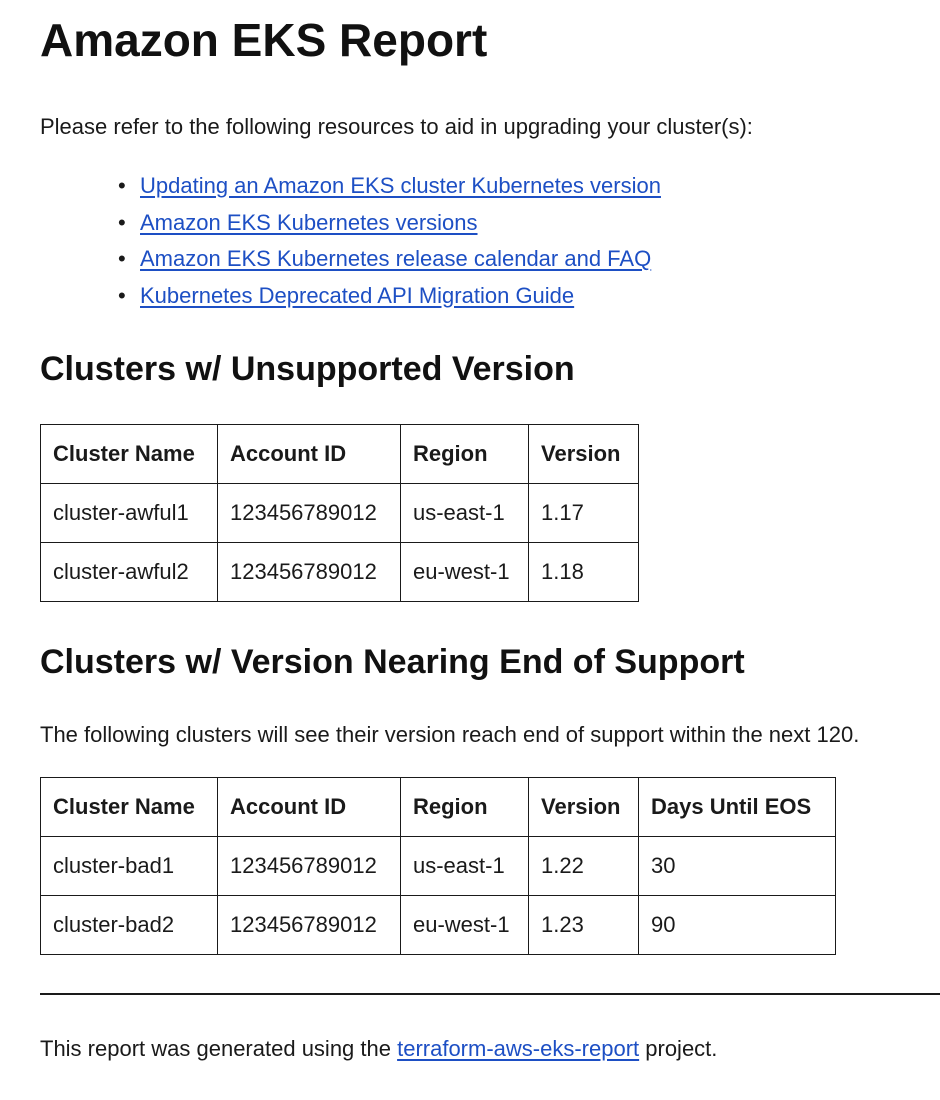 This screenshot has width=940, height=1100. Describe the element at coordinates (583, 925) in the screenshot. I see `table-cell: 1.23` at that location.